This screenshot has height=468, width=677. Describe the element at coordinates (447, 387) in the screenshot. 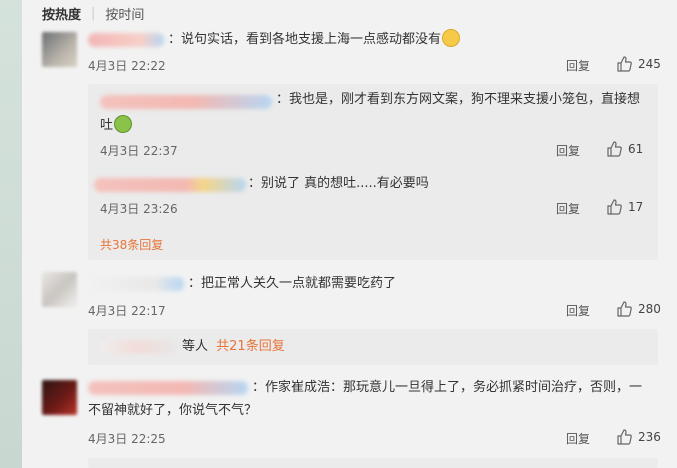

I see `comment-text: ：作家崔成浩：那玩意儿一旦得上了，务必抓紧时间治疗，否则，一` at that location.